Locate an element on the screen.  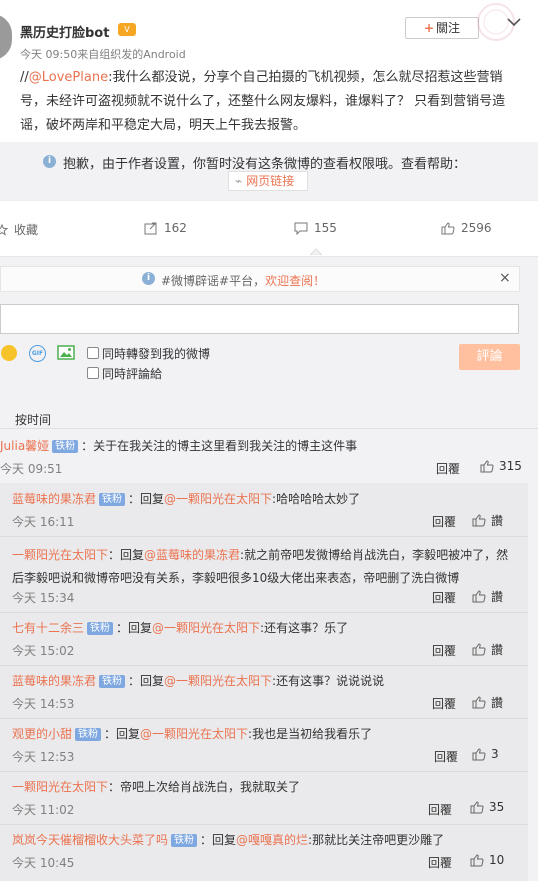
reply-user: 岚岚今天催榴榴收大头菜了吗 is located at coordinates (90, 840).